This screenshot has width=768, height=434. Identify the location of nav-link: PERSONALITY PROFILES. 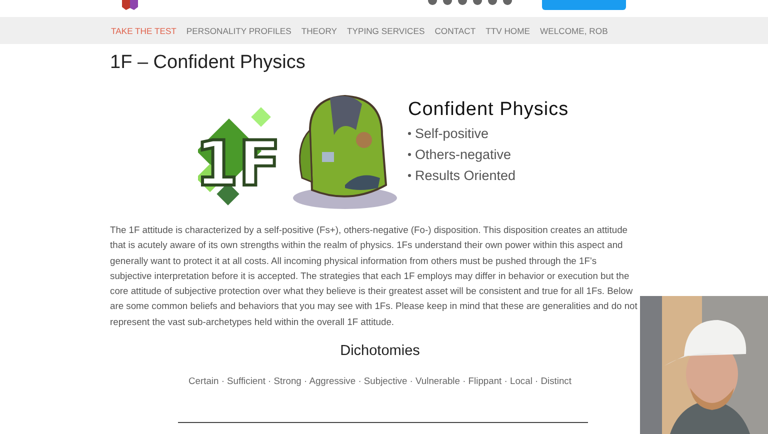
(239, 31).